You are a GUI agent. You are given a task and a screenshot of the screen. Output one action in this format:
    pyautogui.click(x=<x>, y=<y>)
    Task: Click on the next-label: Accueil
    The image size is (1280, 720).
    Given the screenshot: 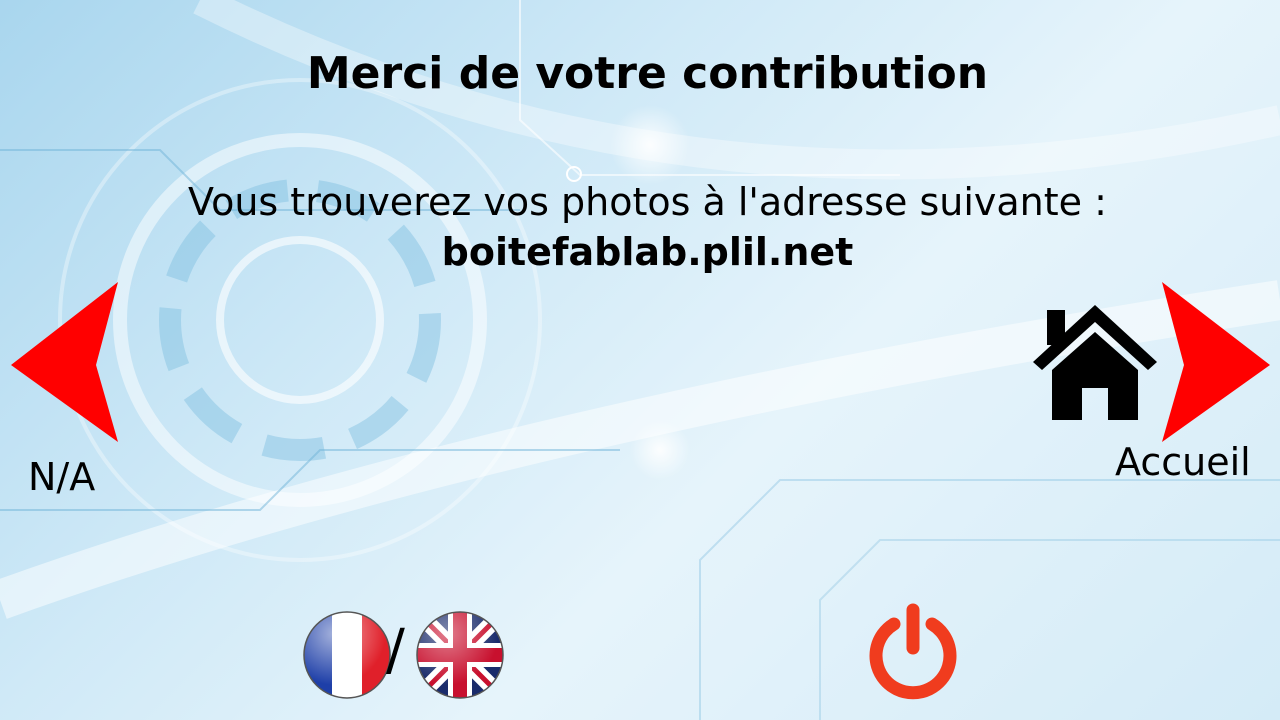 What is the action you would take?
    pyautogui.click(x=1183, y=462)
    